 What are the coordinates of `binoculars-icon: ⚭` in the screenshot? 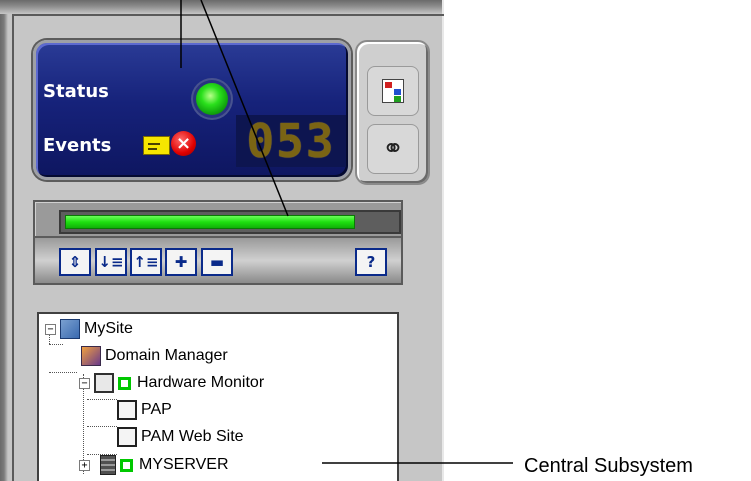 It's located at (393, 149).